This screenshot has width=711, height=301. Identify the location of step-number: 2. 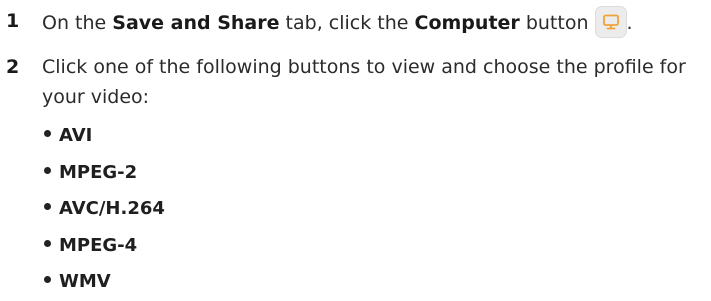
(13, 67).